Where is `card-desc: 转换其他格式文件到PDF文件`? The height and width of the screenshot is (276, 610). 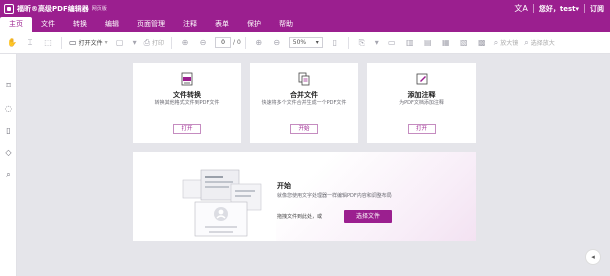
card-desc: 转换其他格式文件到PDF文件 is located at coordinates (187, 103).